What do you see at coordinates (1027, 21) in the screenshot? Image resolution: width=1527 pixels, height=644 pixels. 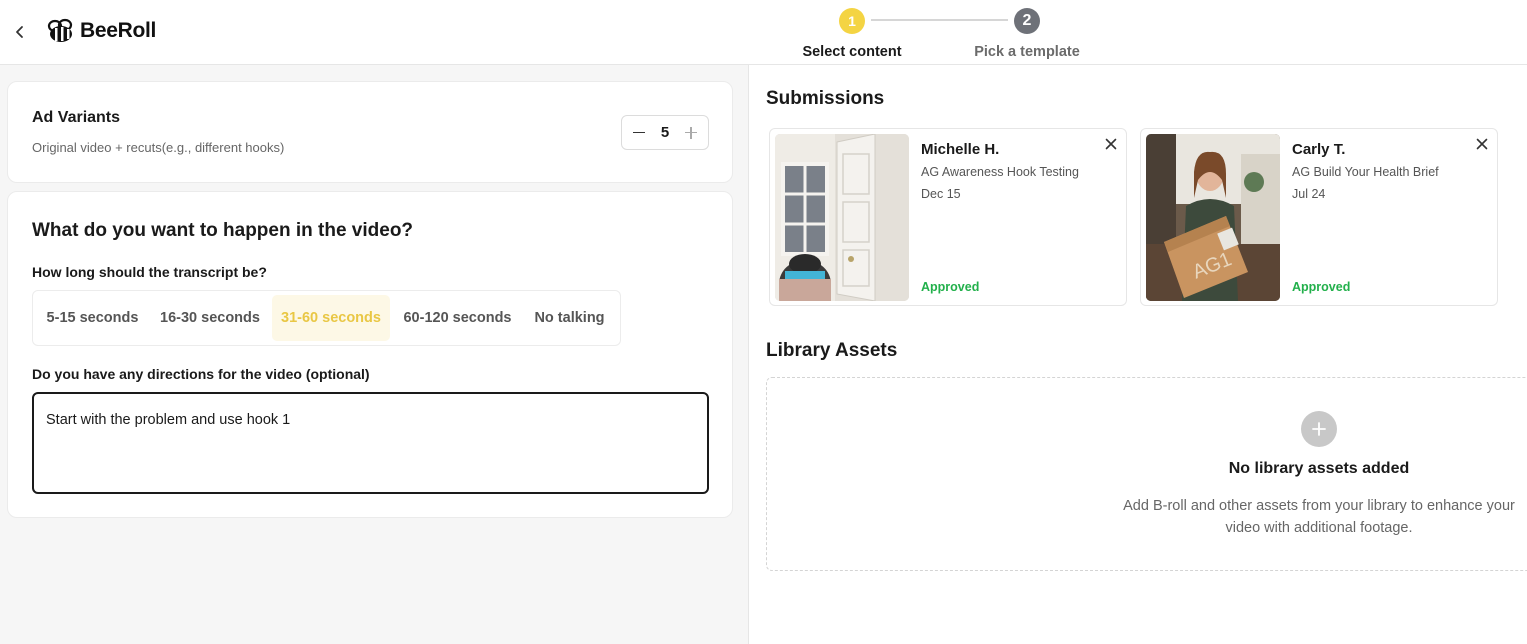 I see `step-number-badge: 2` at bounding box center [1027, 21].